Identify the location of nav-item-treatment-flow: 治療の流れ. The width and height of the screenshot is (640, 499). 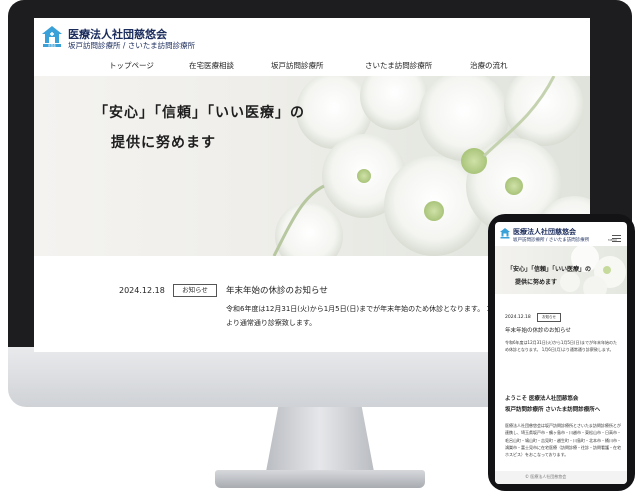
(489, 65).